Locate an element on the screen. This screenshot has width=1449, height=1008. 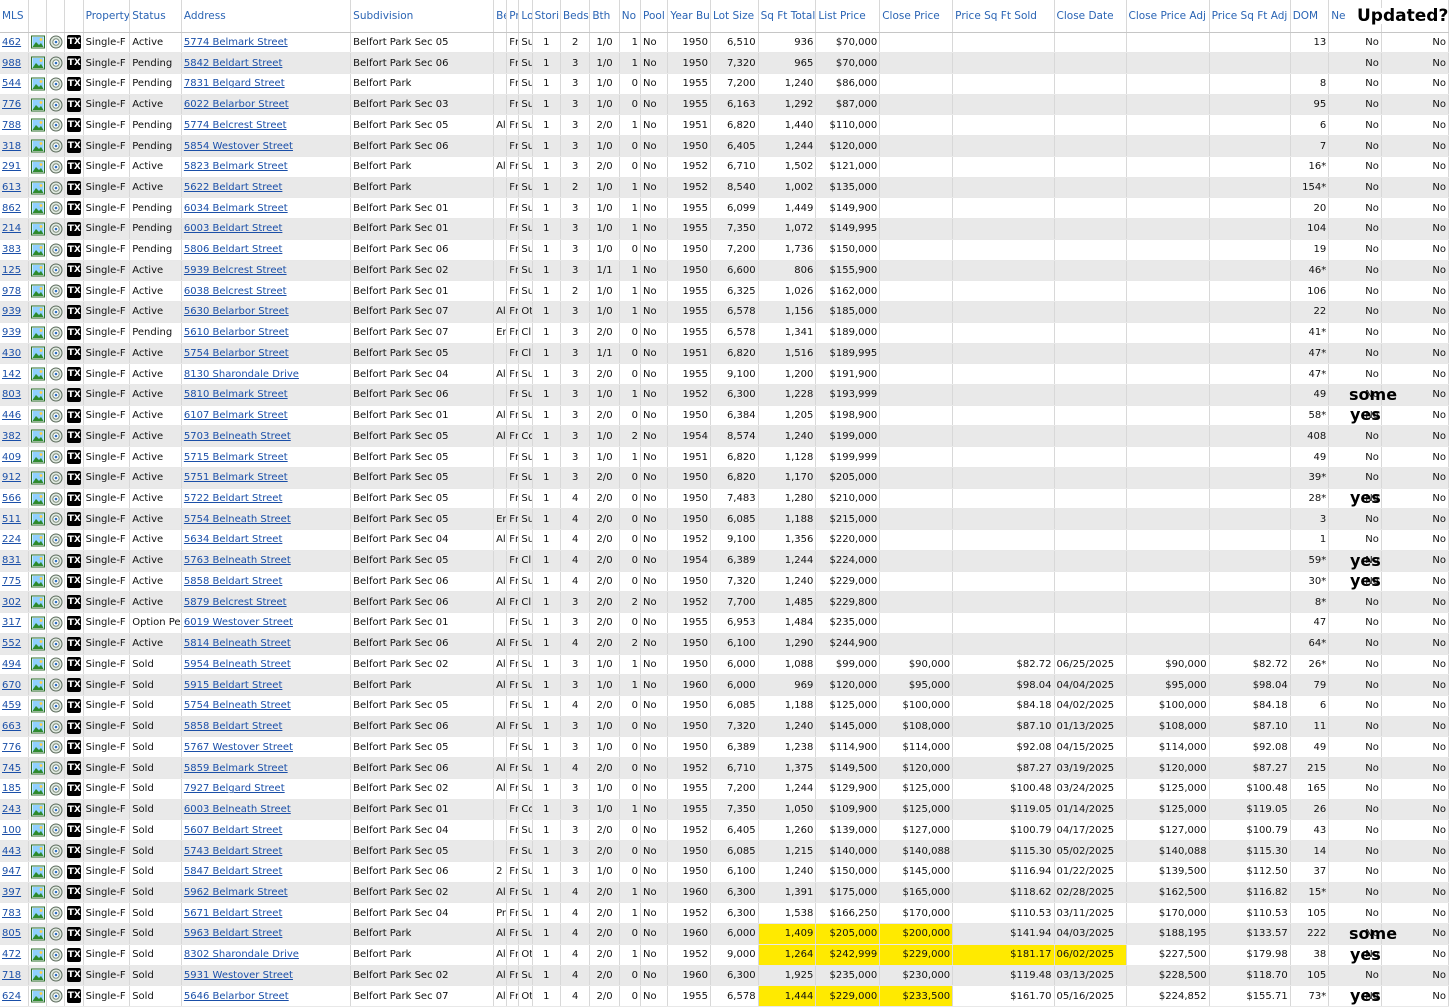
address-link: 5847 Beldart Street is located at coordinates (233, 871).